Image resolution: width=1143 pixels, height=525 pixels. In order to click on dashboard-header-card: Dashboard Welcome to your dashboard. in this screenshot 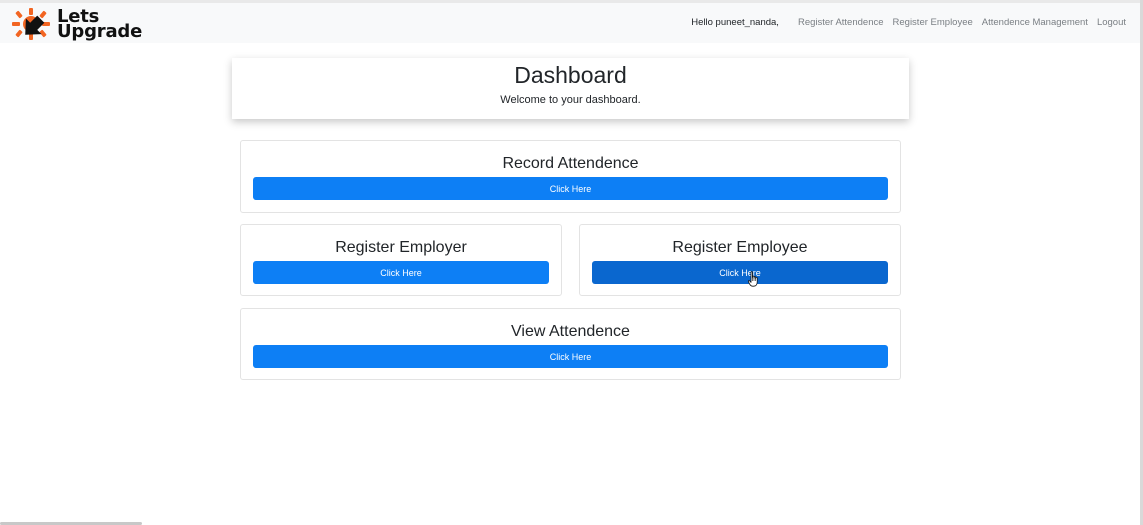, I will do `click(570, 88)`.